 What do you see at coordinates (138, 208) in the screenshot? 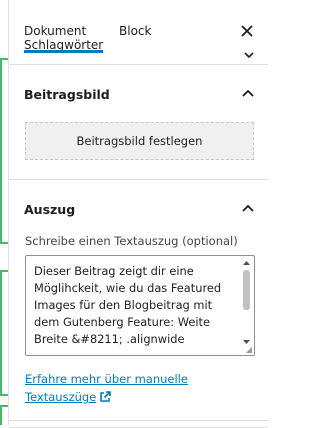
I see `excerpt-panel-toggle: Auszug` at bounding box center [138, 208].